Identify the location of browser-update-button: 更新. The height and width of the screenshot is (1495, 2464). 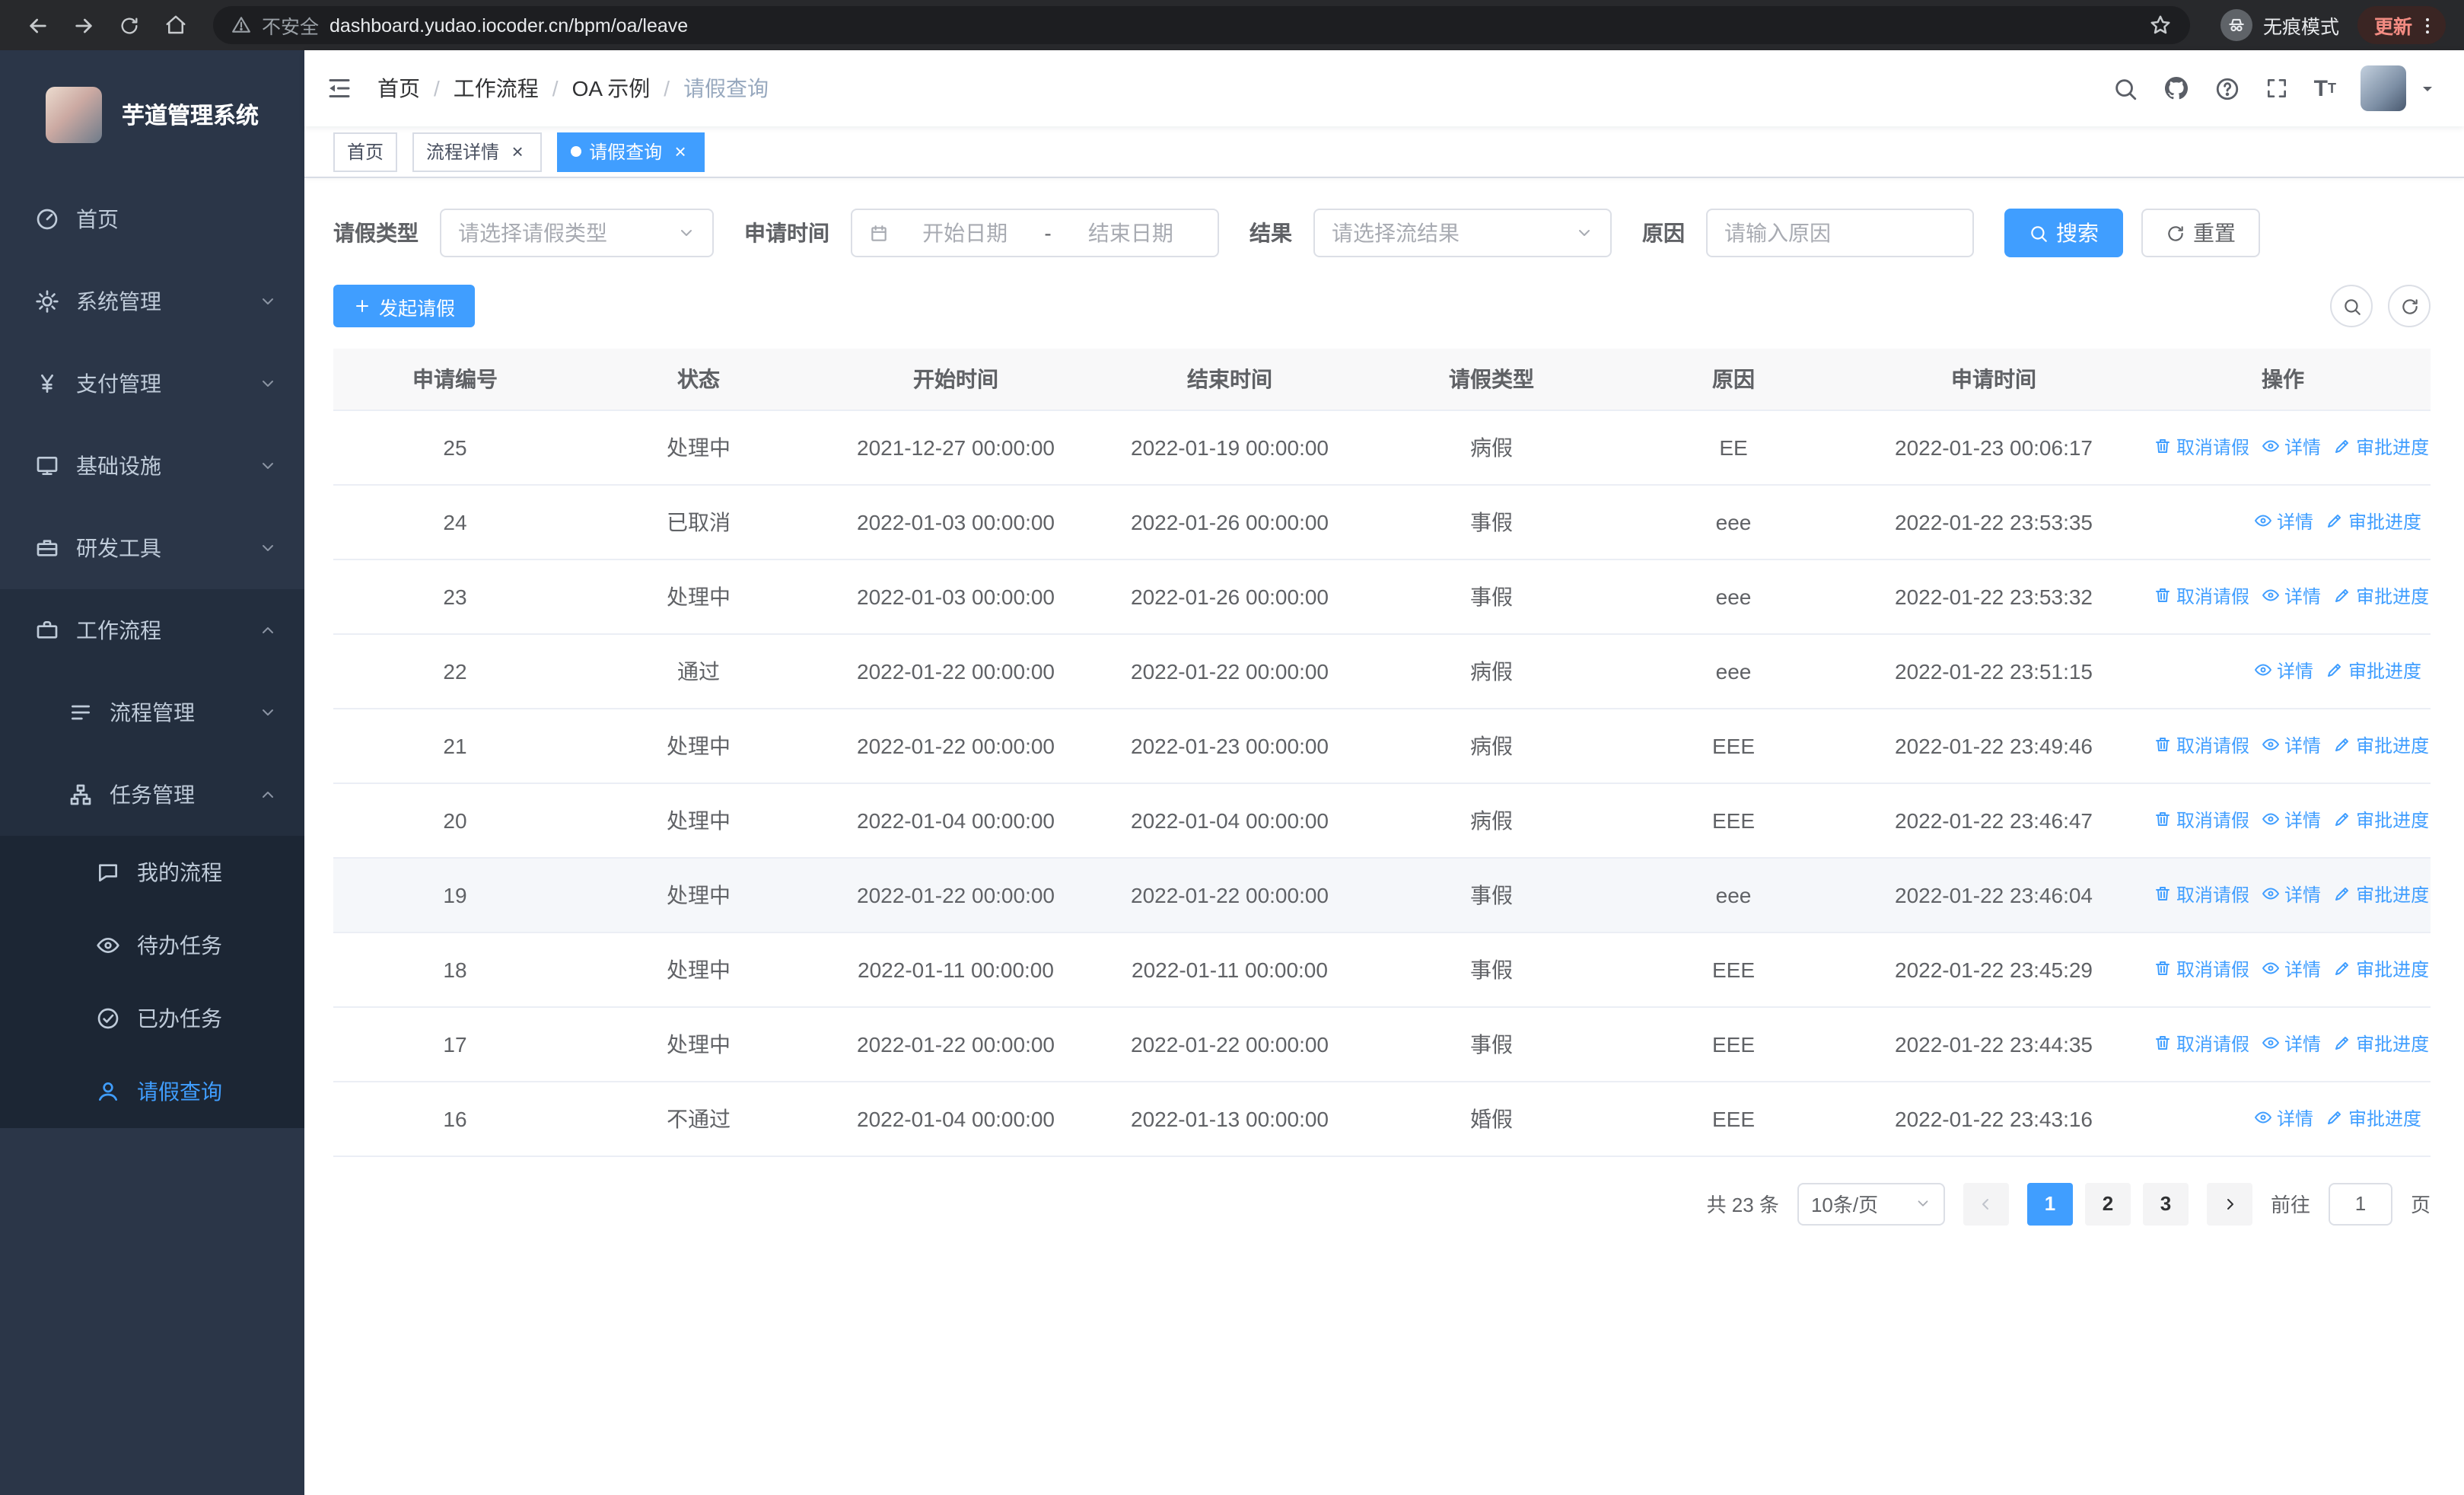
(2401, 25).